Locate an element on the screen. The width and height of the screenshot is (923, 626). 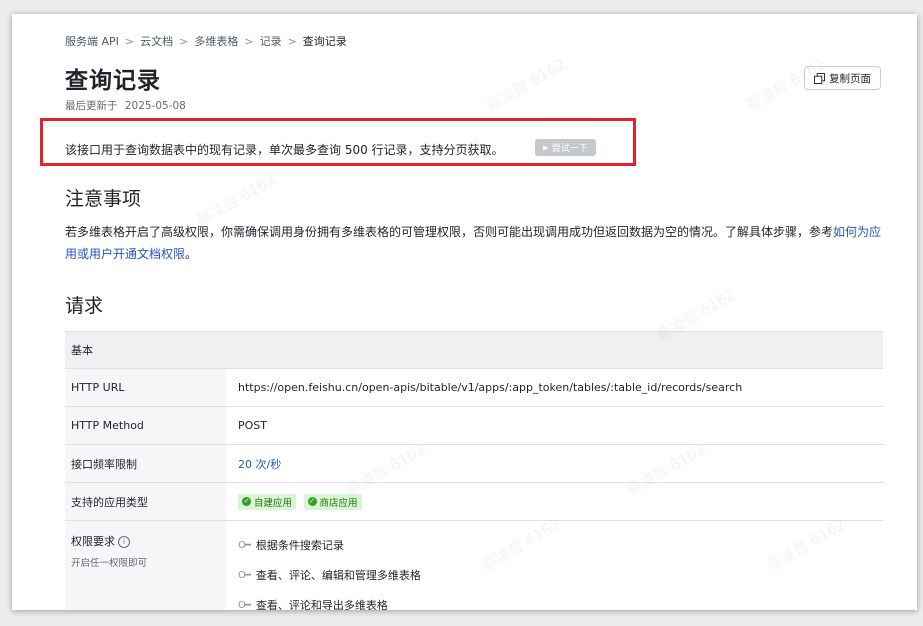
table-row-rate-limit: 接口频率限制 20 次/秒 is located at coordinates (474, 463).